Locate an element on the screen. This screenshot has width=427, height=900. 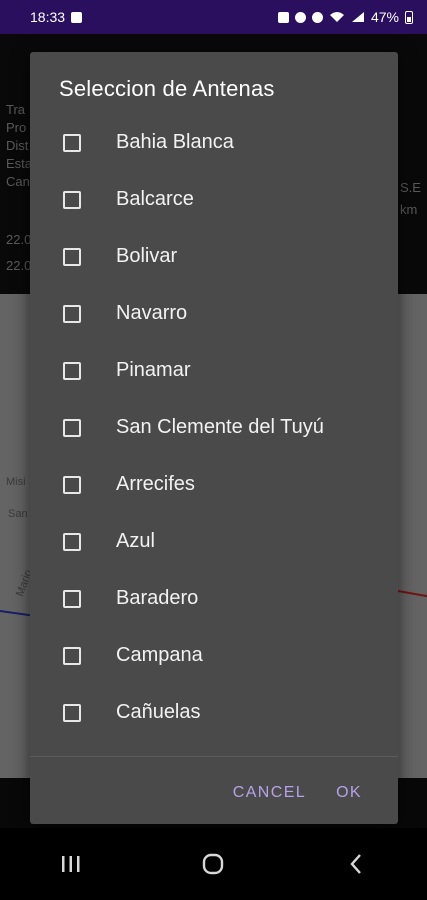
list-item: Balcarce is located at coordinates (214, 199).